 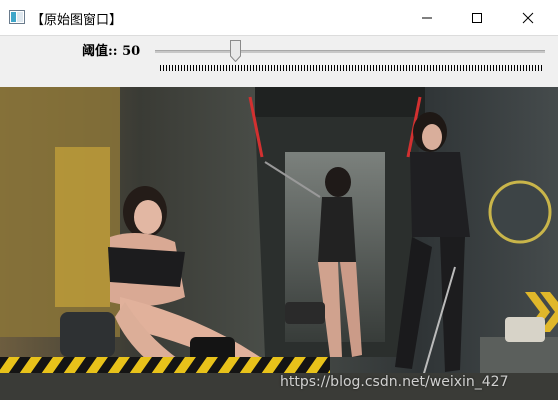 What do you see at coordinates (235, 51) in the screenshot?
I see `trackbar-thumb` at bounding box center [235, 51].